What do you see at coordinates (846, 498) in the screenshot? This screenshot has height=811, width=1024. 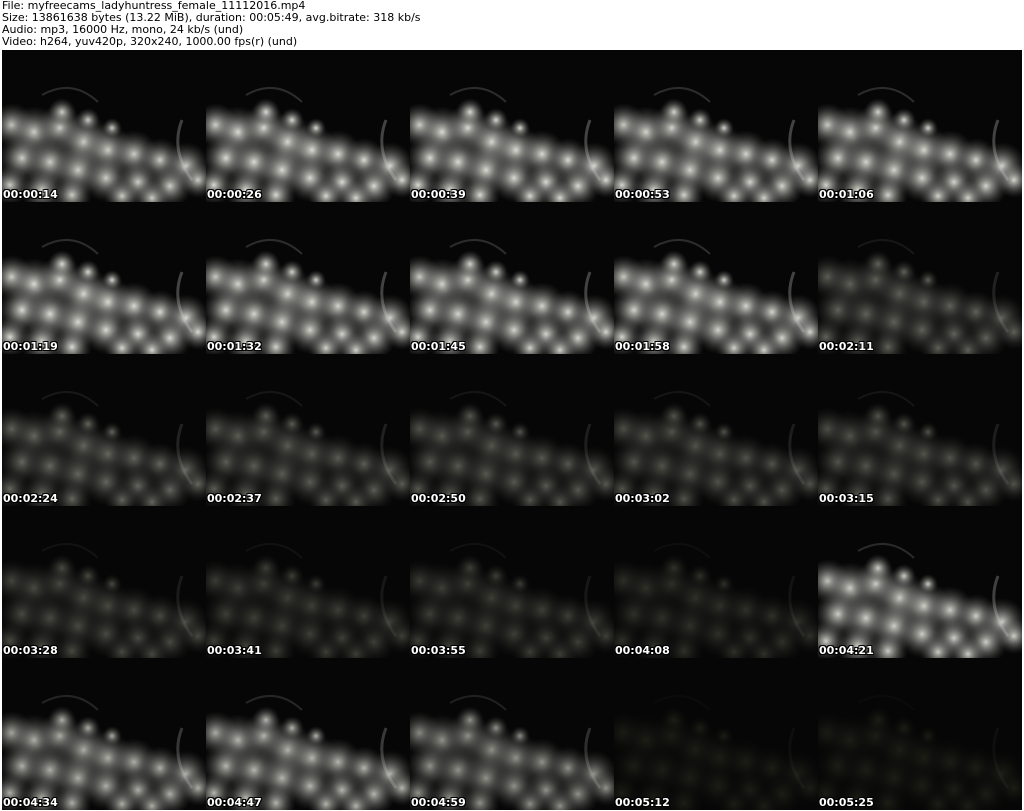 I see `frame-timestamp: 00:03:15` at bounding box center [846, 498].